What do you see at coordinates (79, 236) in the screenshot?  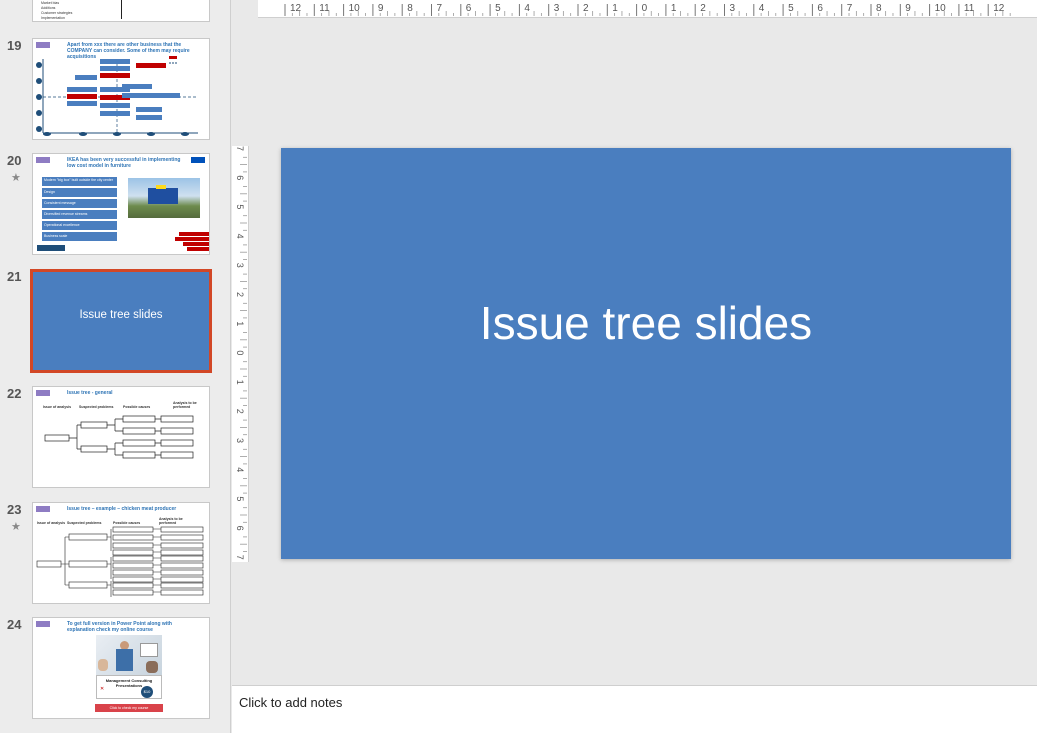 I see `thumb-list-item: Business scale` at bounding box center [79, 236].